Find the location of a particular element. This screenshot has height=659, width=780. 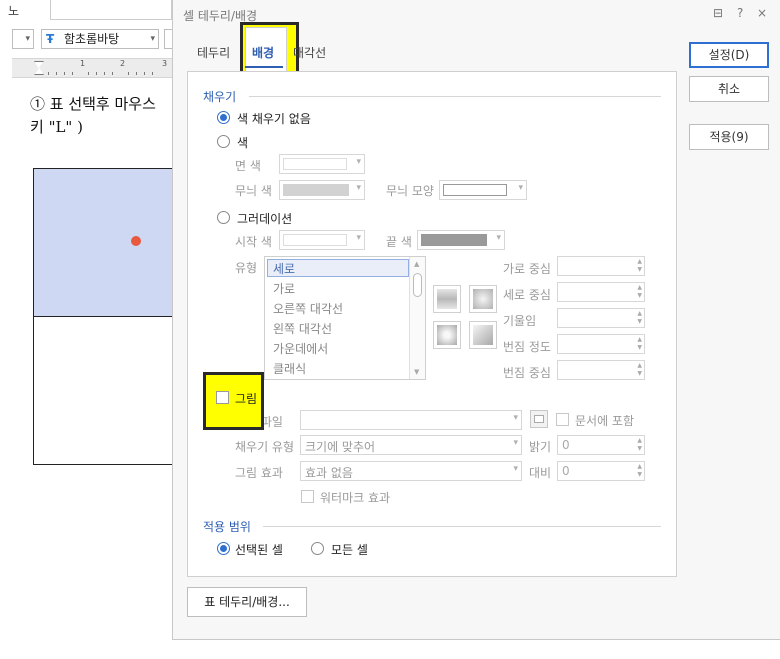

horizontal-center-spinner: ▲ ▼ is located at coordinates (601, 266).